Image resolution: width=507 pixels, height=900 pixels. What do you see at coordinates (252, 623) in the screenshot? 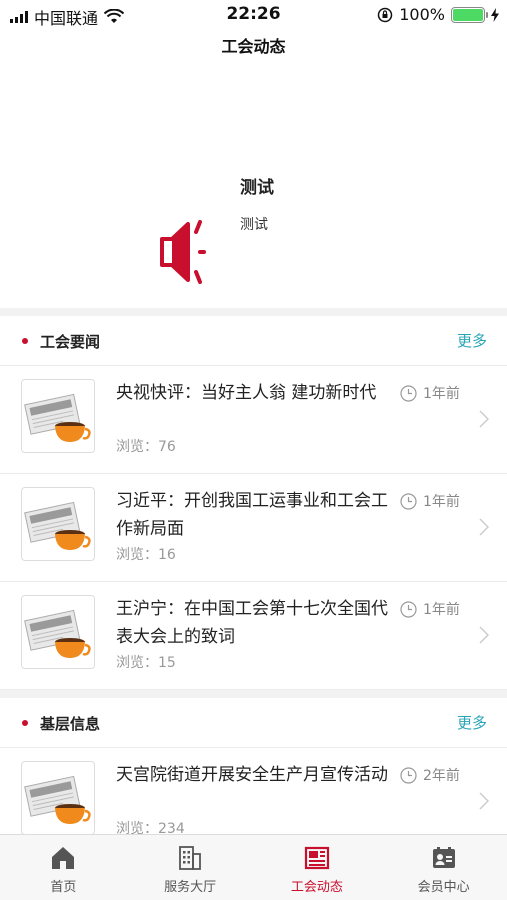
I see `news-title: 王沪宁：在中国工会第十七次全国代表大会上的致词` at bounding box center [252, 623].